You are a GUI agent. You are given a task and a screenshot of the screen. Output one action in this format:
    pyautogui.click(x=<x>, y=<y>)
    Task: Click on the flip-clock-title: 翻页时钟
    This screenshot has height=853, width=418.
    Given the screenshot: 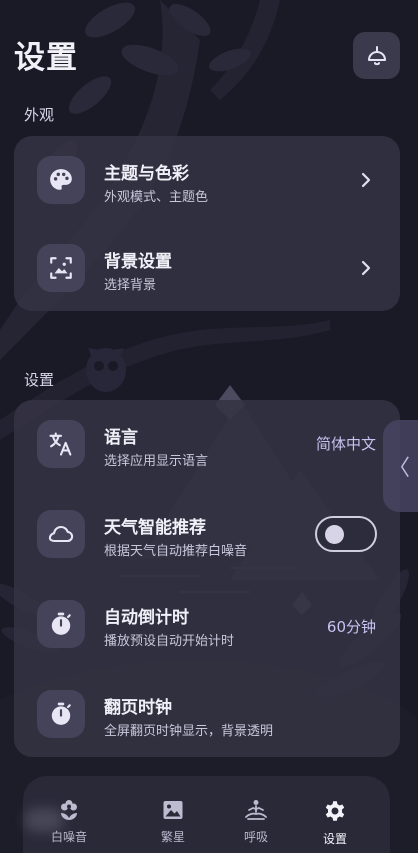 What is the action you would take?
    pyautogui.click(x=138, y=708)
    